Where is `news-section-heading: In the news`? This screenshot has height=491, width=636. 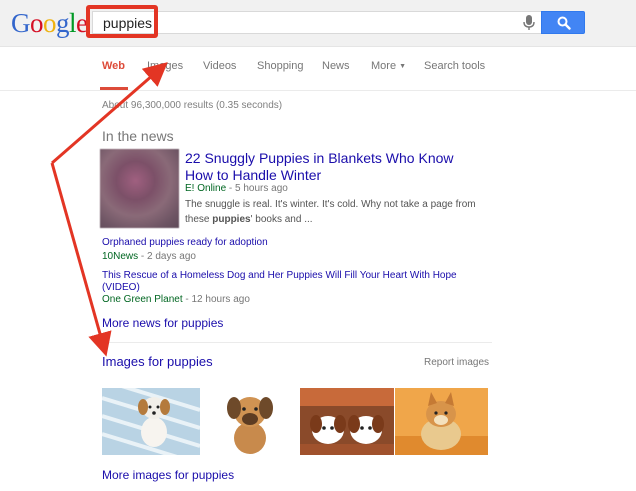 news-section-heading: In the news is located at coordinates (138, 136).